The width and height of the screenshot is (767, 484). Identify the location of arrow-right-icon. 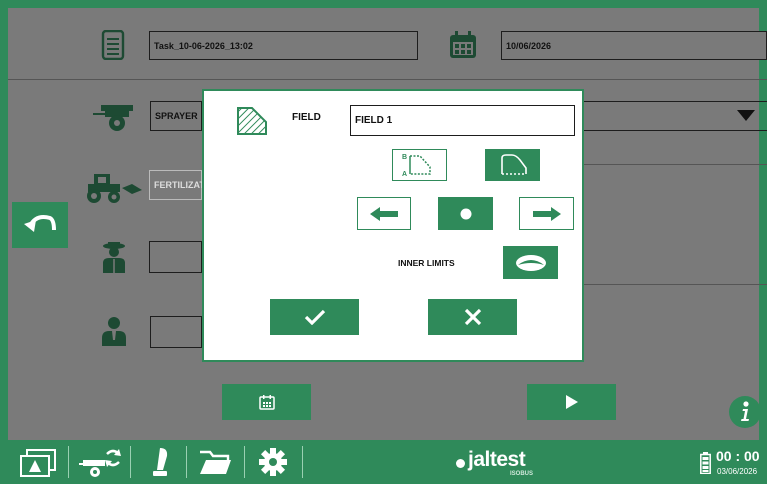
(546, 213).